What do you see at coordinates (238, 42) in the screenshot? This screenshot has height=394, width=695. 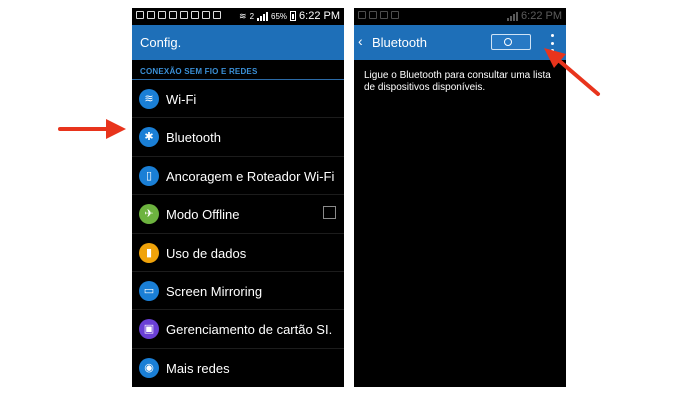 I see `app-bar: Config.` at bounding box center [238, 42].